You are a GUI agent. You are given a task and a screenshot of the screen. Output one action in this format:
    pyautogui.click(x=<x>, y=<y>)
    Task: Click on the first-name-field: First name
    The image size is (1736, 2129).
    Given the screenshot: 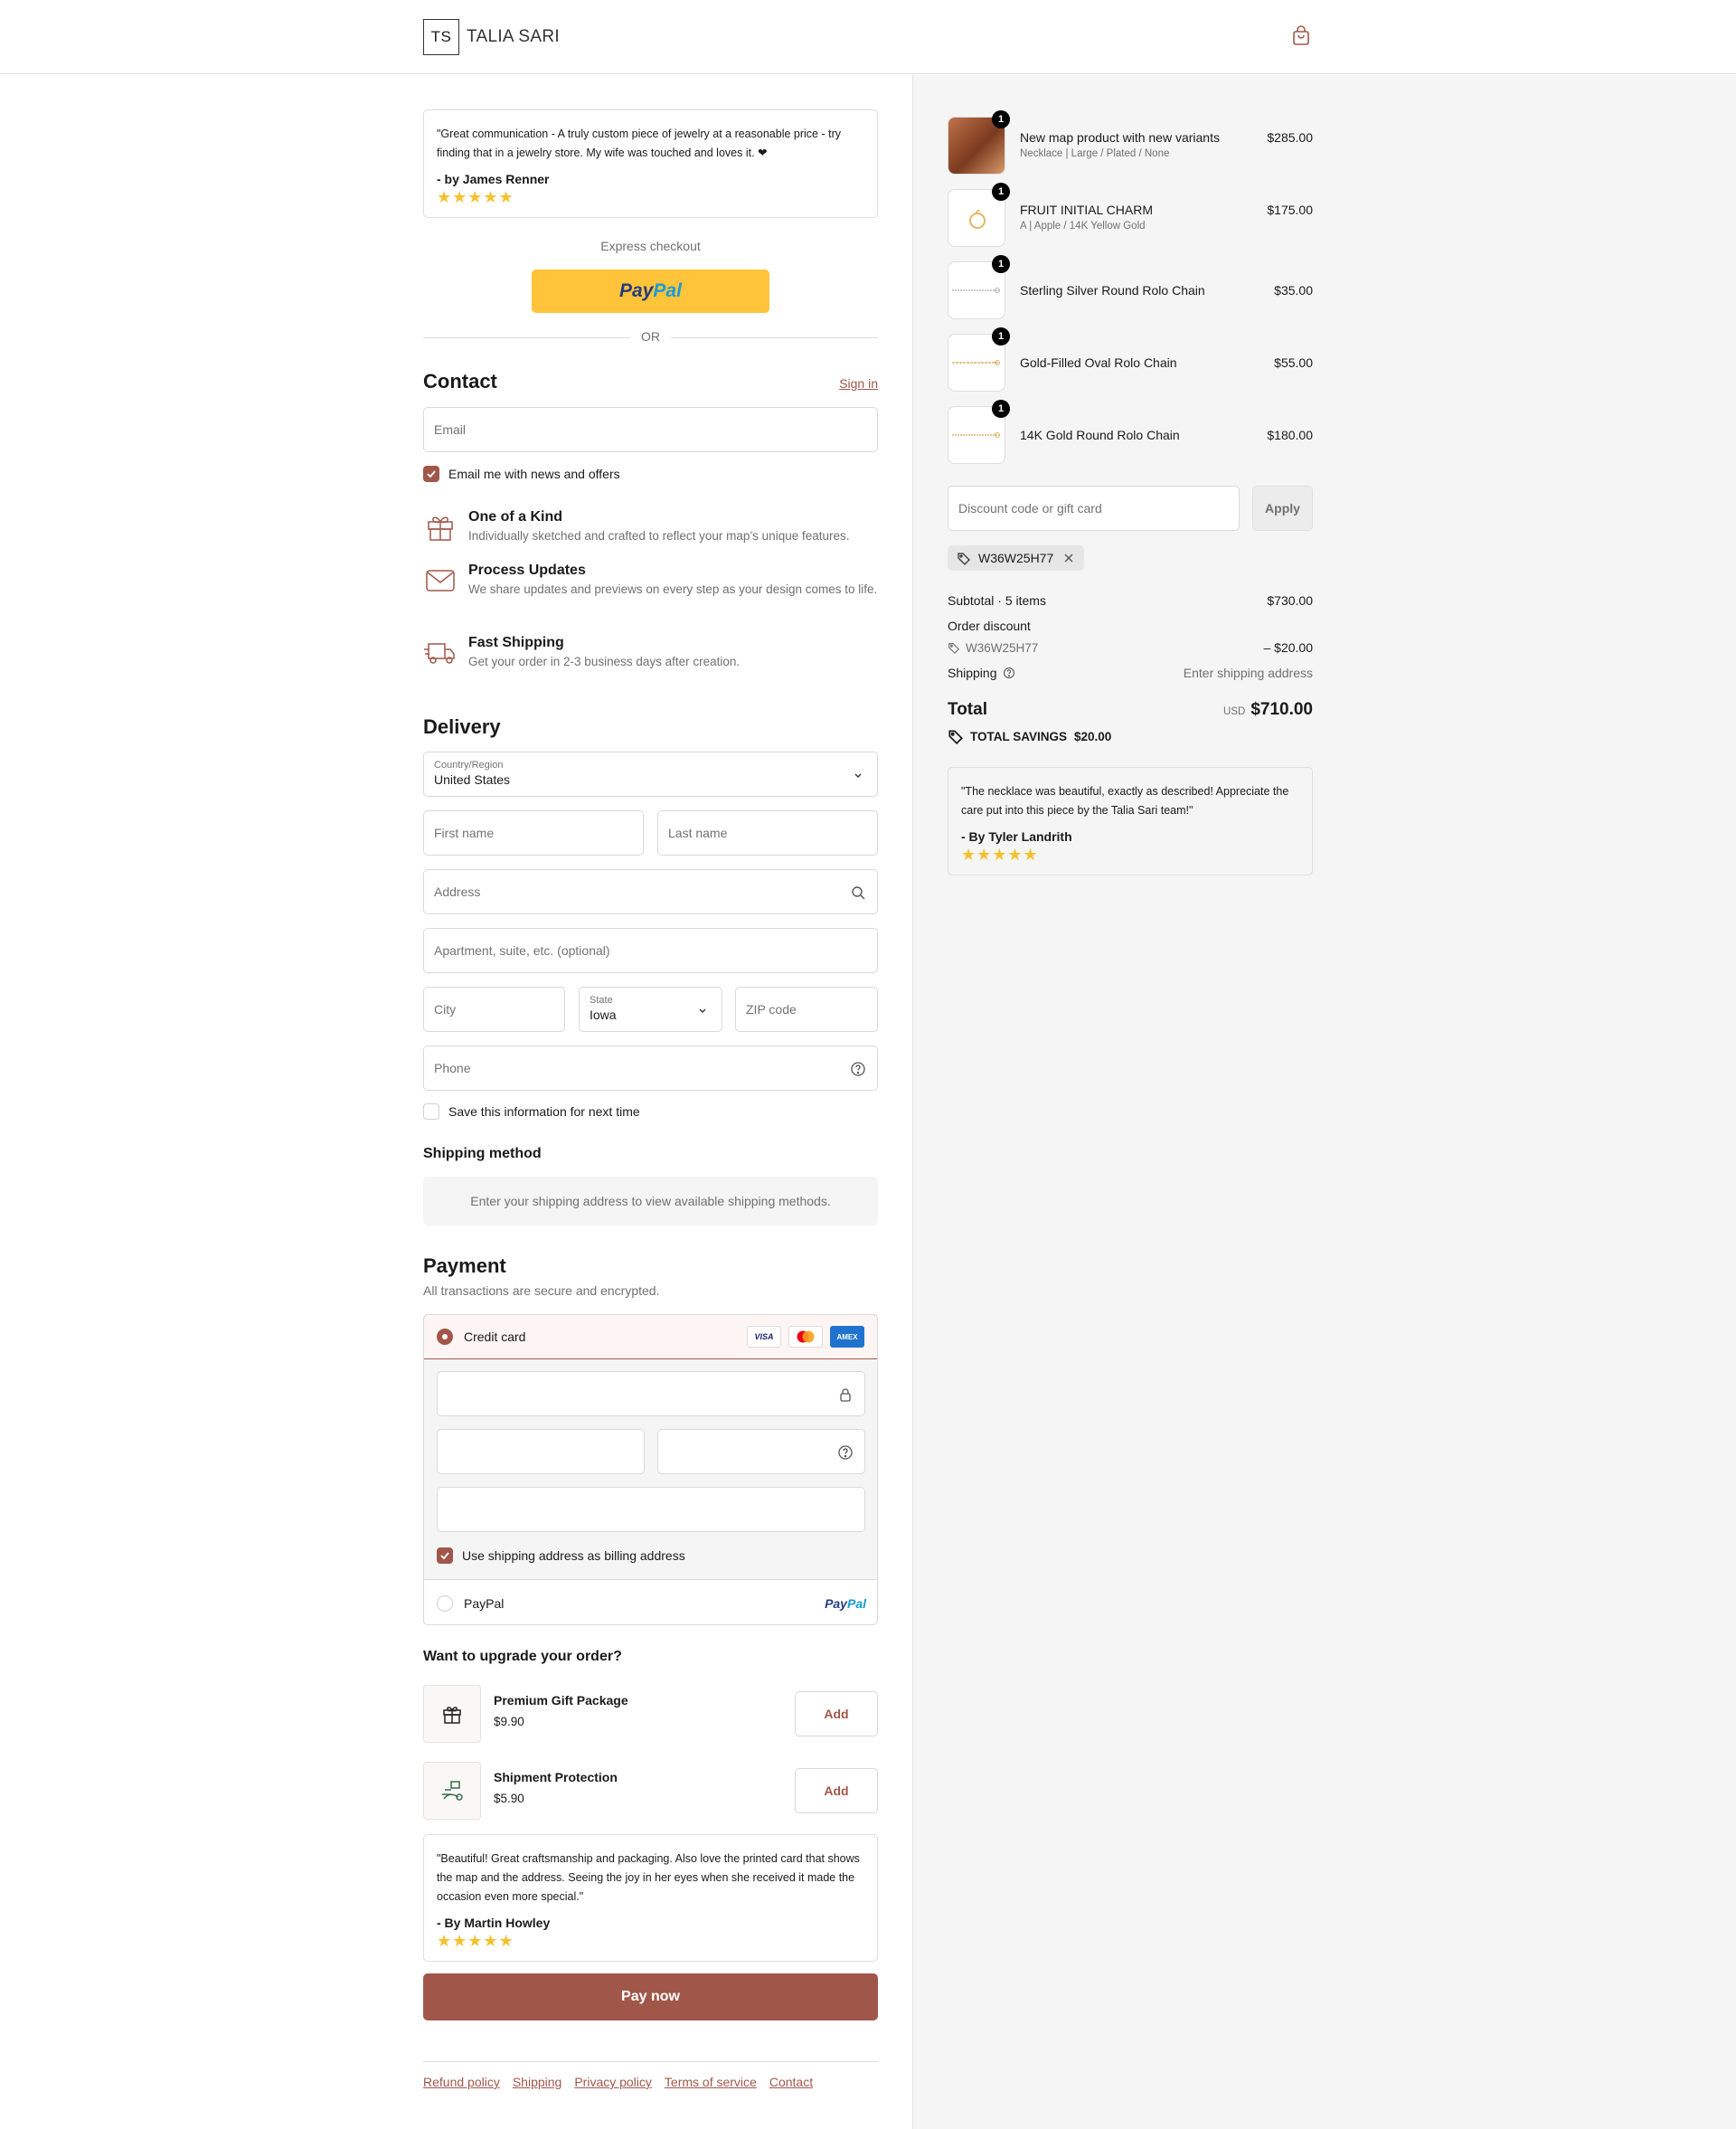 What is the action you would take?
    pyautogui.click(x=533, y=833)
    